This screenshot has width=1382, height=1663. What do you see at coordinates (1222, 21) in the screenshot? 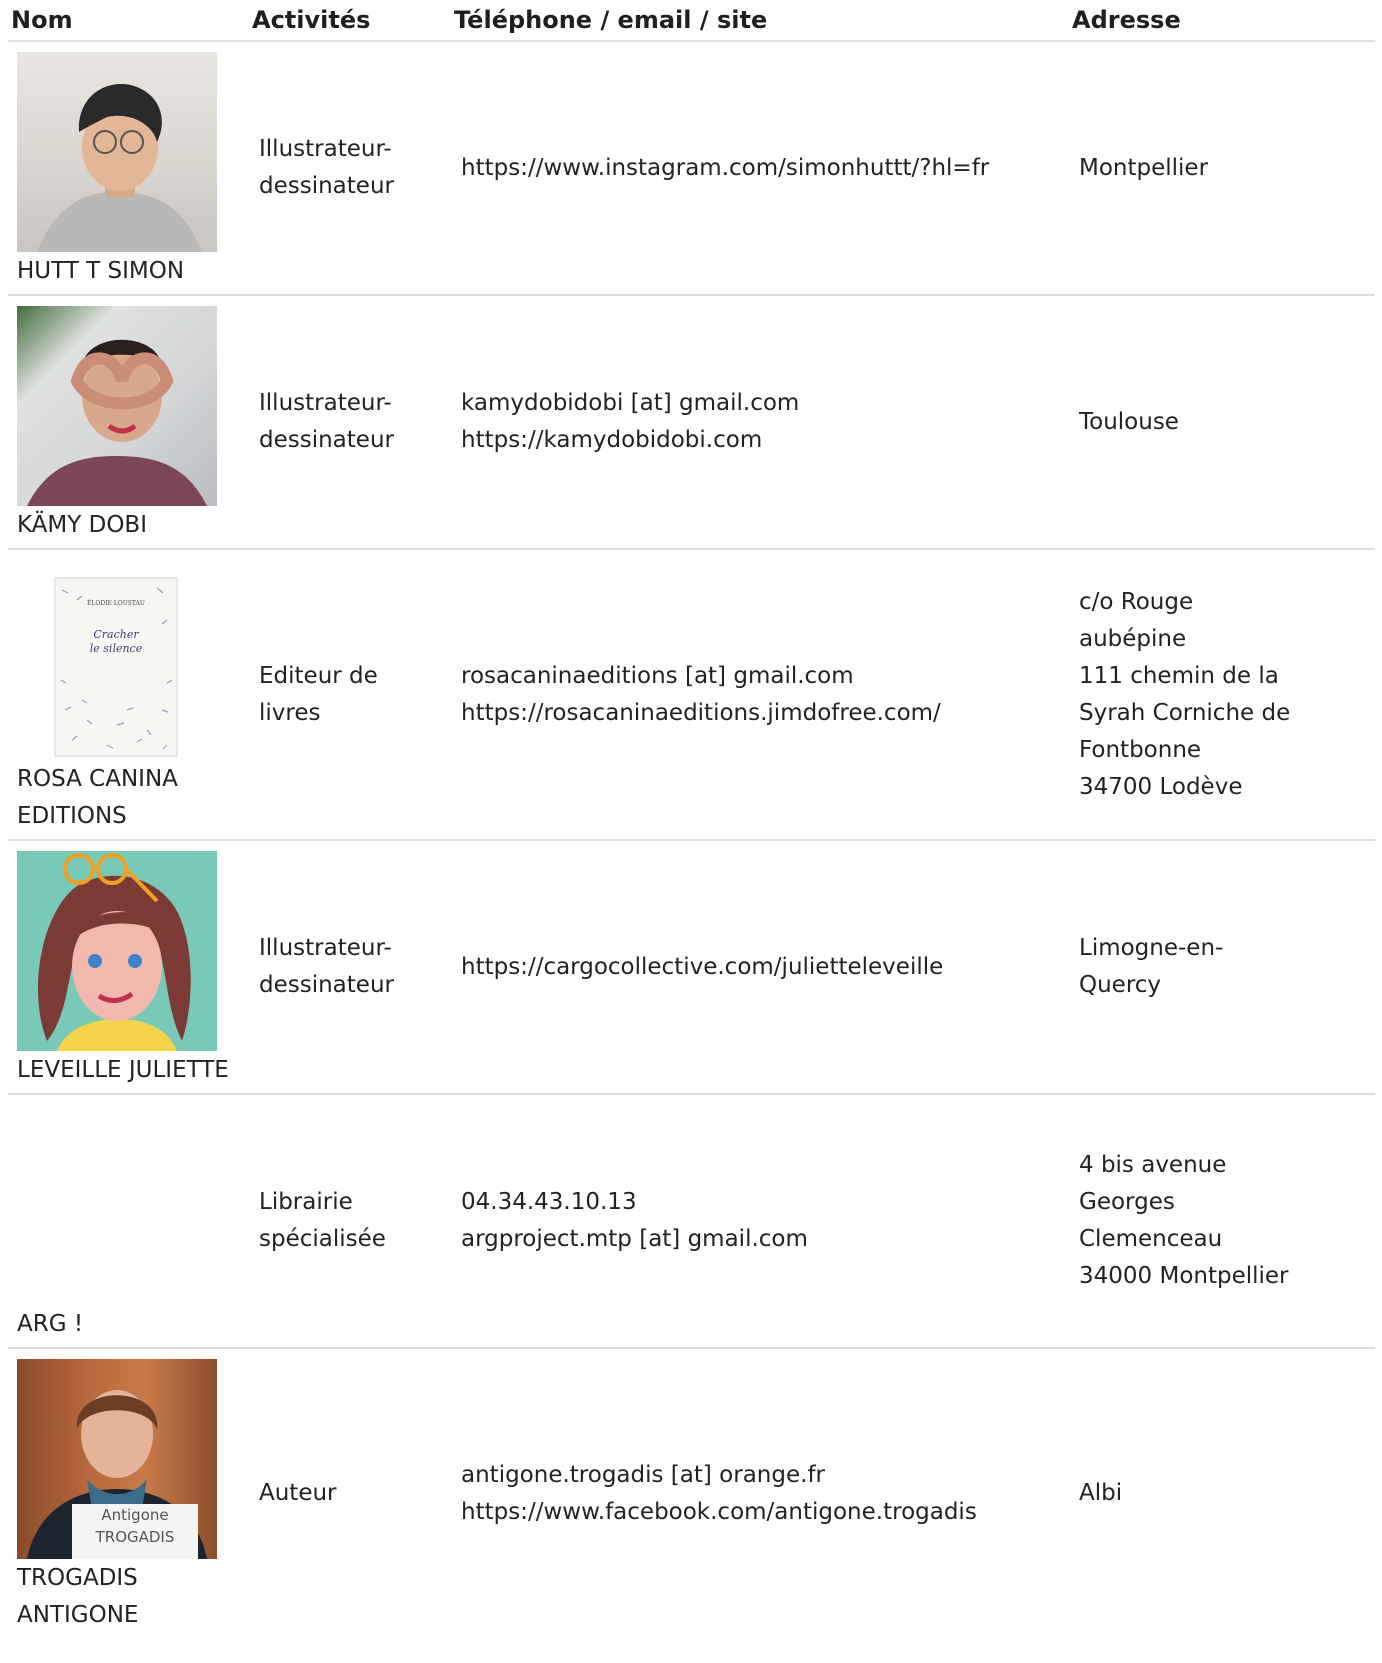
I see `header-adresse: Adresse` at bounding box center [1222, 21].